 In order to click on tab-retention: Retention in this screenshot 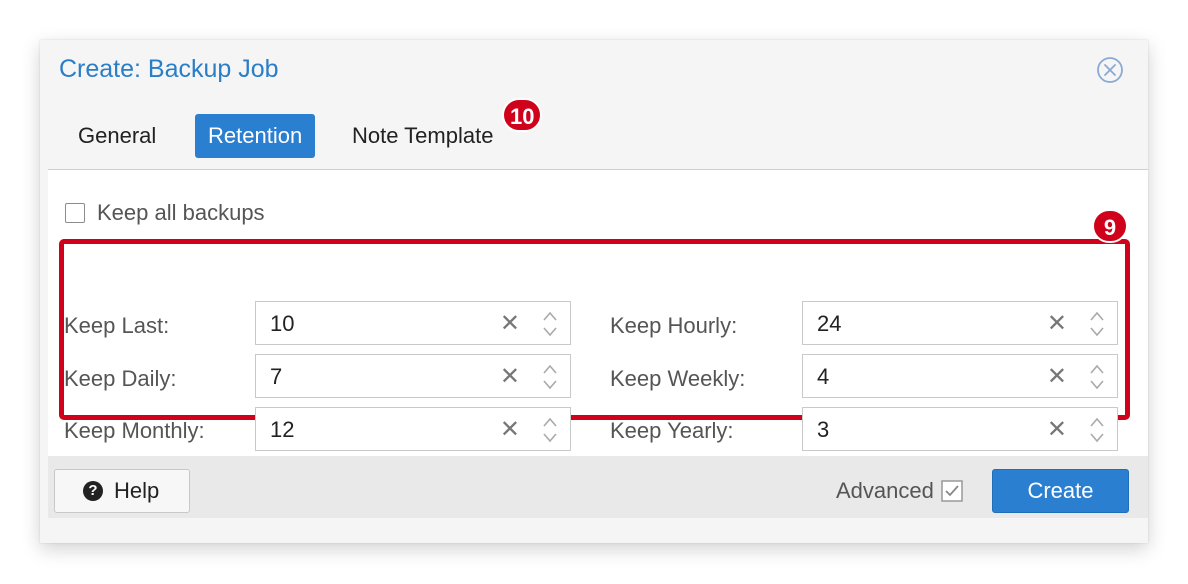, I will do `click(255, 136)`.